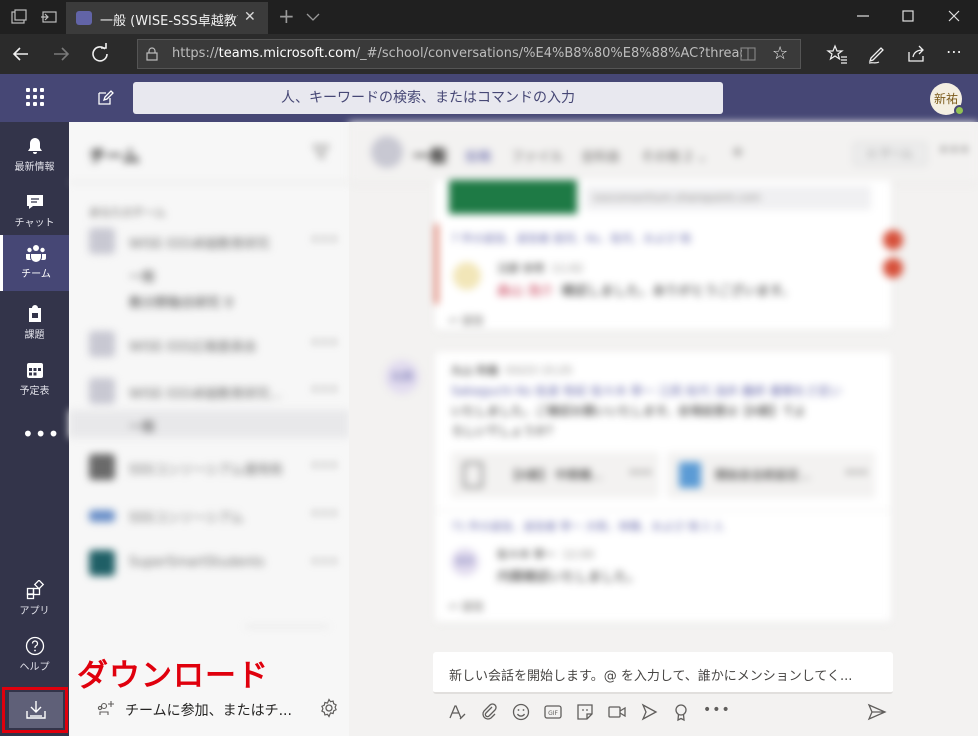 This screenshot has width=978, height=736. What do you see at coordinates (717, 710) in the screenshot?
I see `compose-more-icon: •••` at bounding box center [717, 710].